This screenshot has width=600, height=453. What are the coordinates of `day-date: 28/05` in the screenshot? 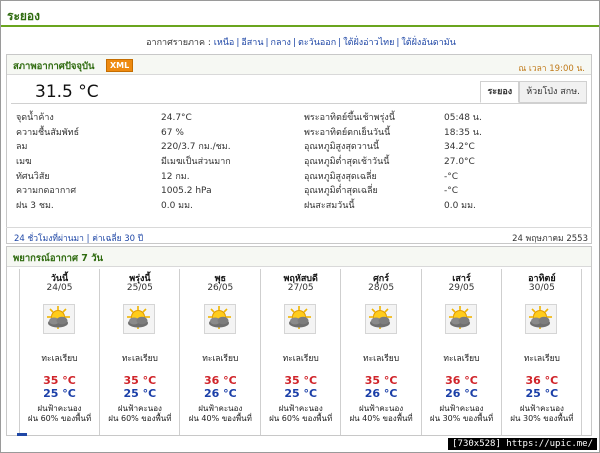 It's located at (381, 288).